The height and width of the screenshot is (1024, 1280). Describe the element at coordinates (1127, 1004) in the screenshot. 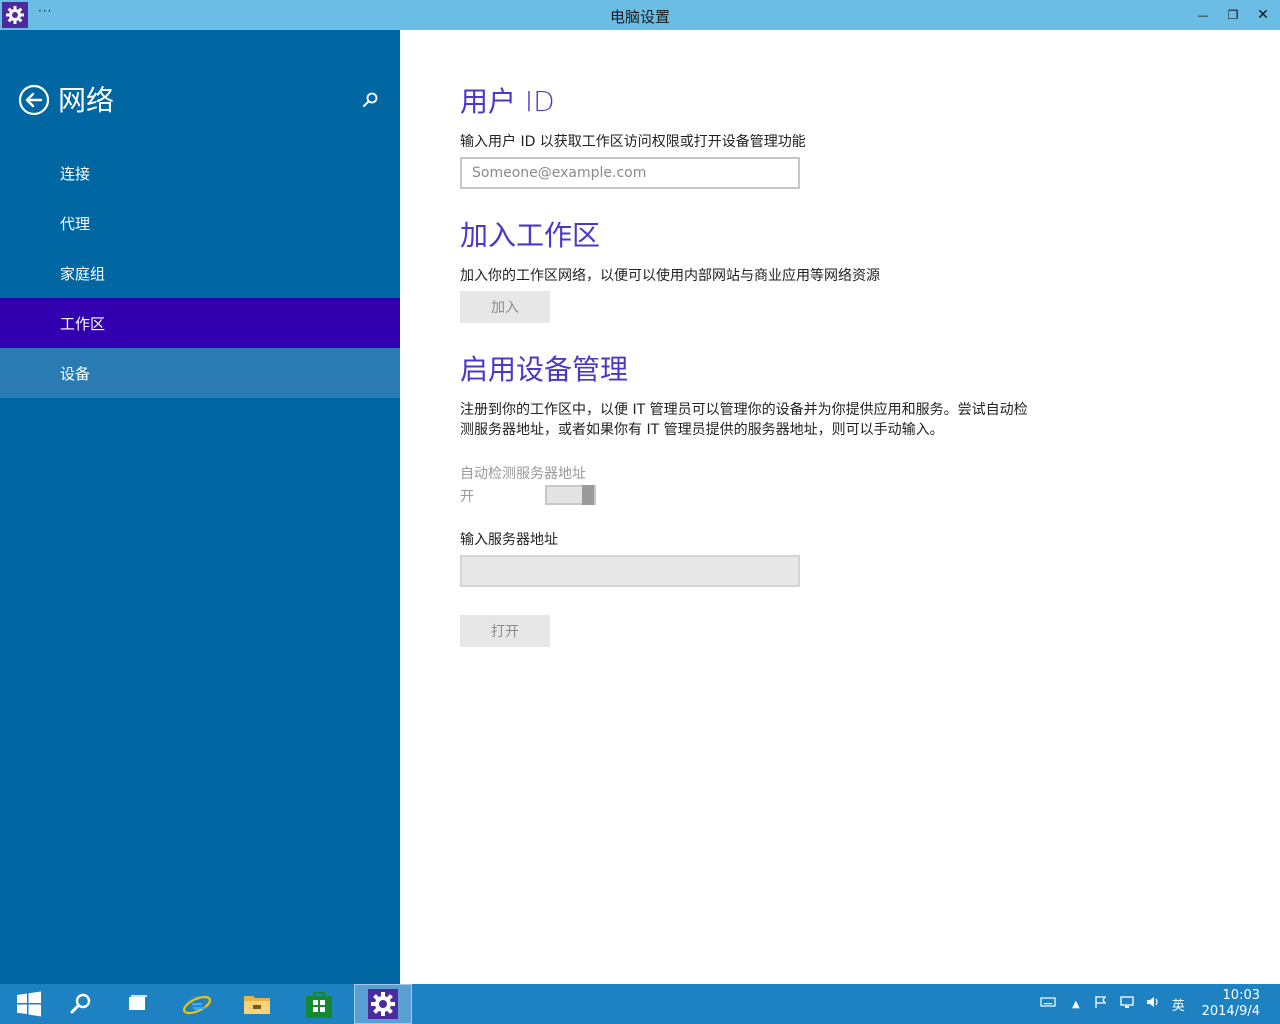

I see `network-icon` at that location.